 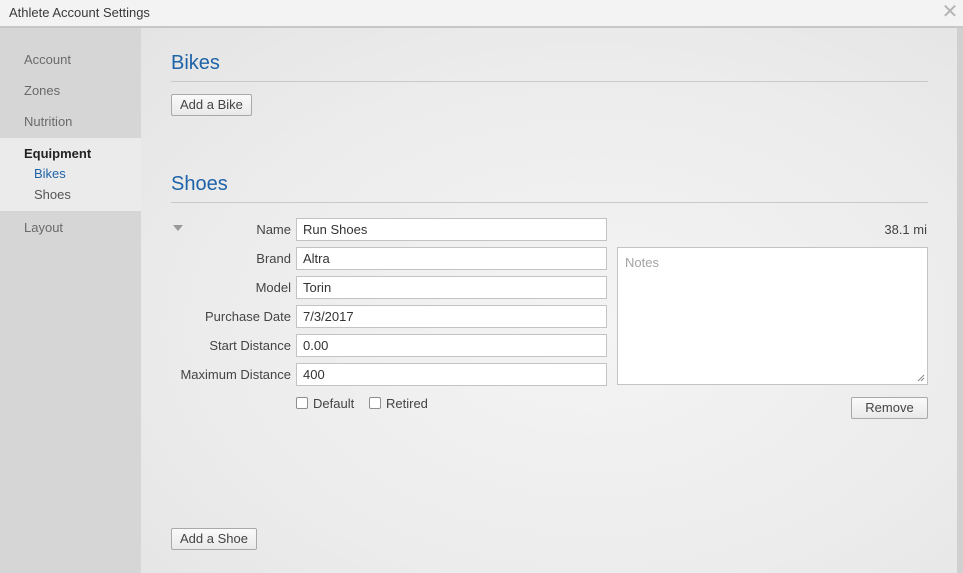 I want to click on retired-checkbox, so click(x=375, y=403).